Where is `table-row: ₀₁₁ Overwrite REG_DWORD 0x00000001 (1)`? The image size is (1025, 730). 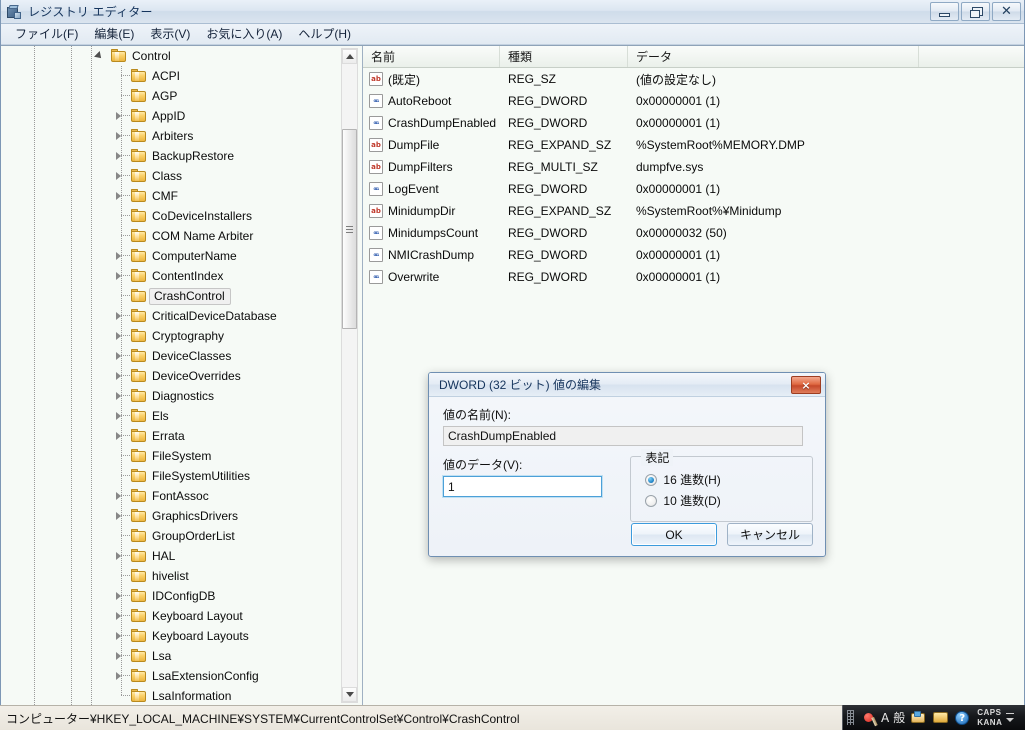 table-row: ₀₁₁ Overwrite REG_DWORD 0x00000001 (1) is located at coordinates (693, 277).